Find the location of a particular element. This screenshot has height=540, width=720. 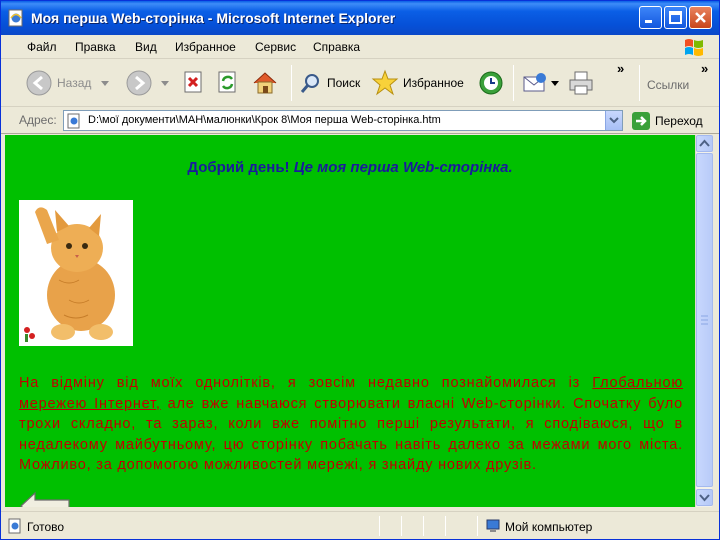

home-button is located at coordinates (265, 83).